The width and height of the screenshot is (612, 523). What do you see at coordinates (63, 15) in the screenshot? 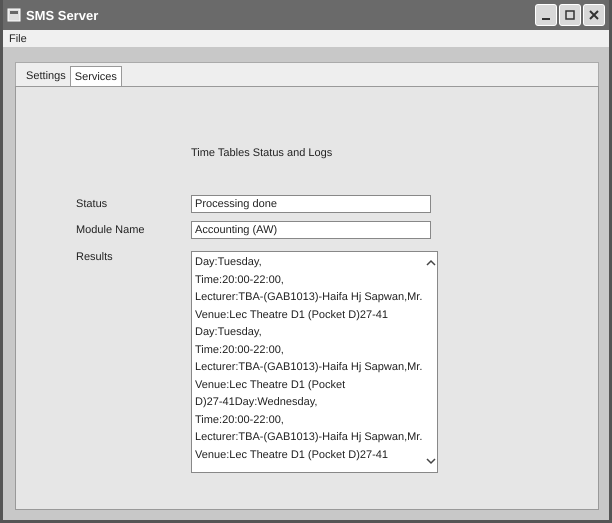
I see `window-title: SMS Server` at bounding box center [63, 15].